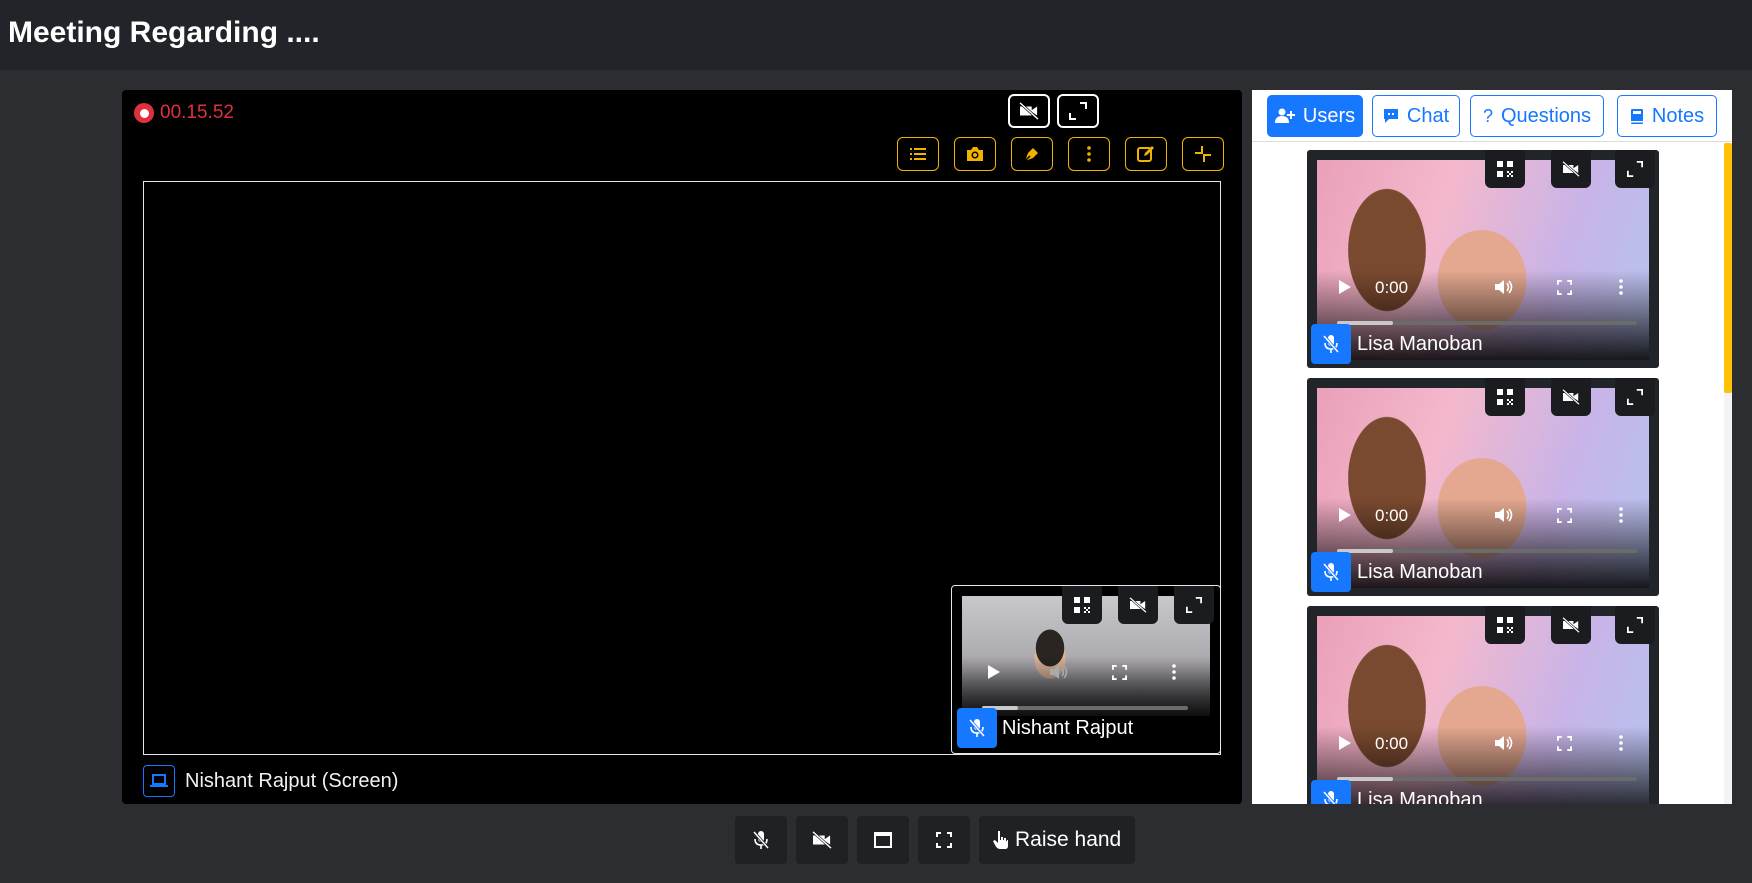  I want to click on tab-notes: Notes, so click(1667, 116).